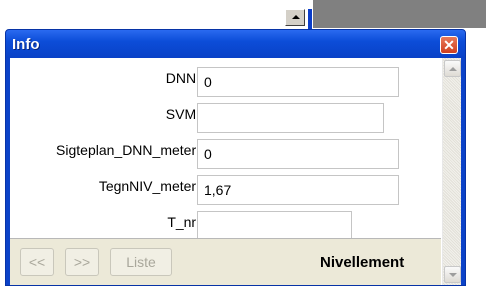 This screenshot has height=286, width=486. What do you see at coordinates (182, 78) in the screenshot?
I see `field-label-dnn: DNN:` at bounding box center [182, 78].